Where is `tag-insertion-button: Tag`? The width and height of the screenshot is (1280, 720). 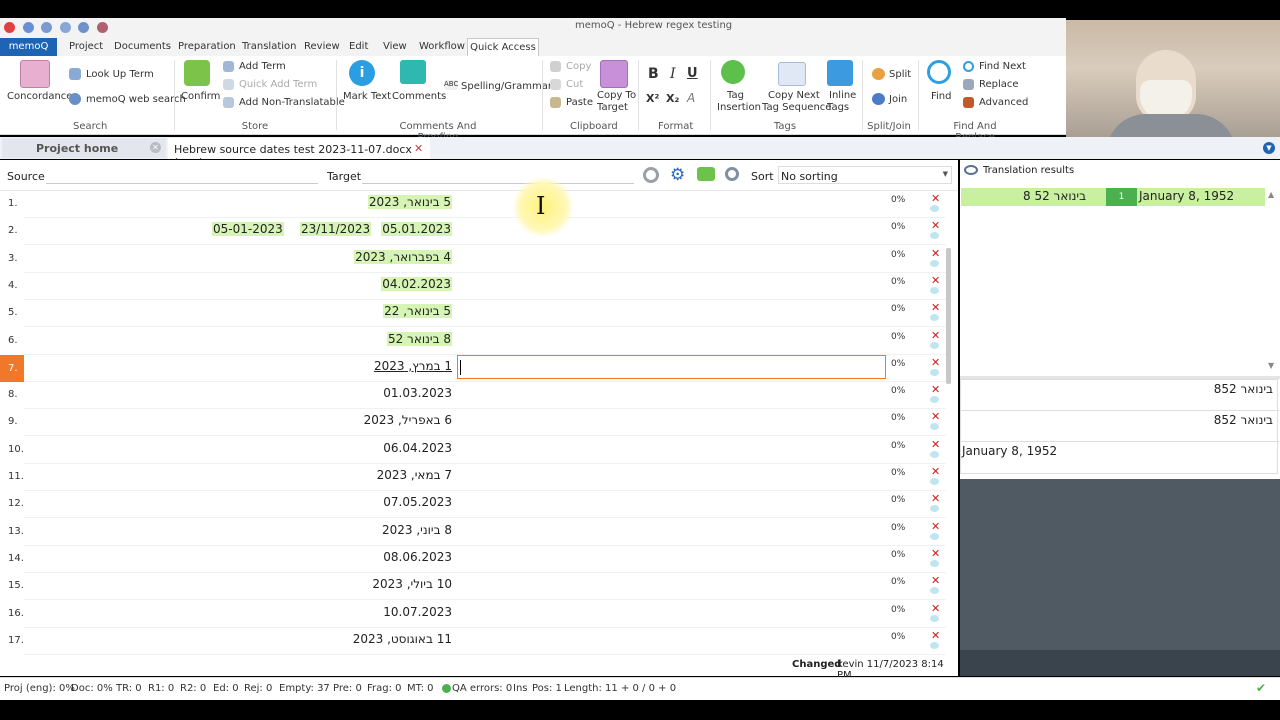 tag-insertion-button: Tag is located at coordinates (735, 95).